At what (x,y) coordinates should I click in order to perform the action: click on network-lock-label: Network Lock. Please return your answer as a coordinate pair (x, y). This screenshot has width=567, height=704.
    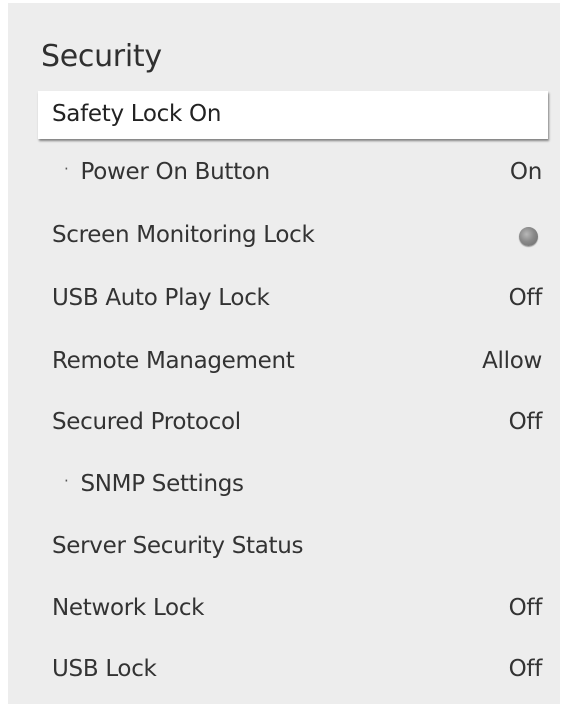
    Looking at the image, I should click on (128, 608).